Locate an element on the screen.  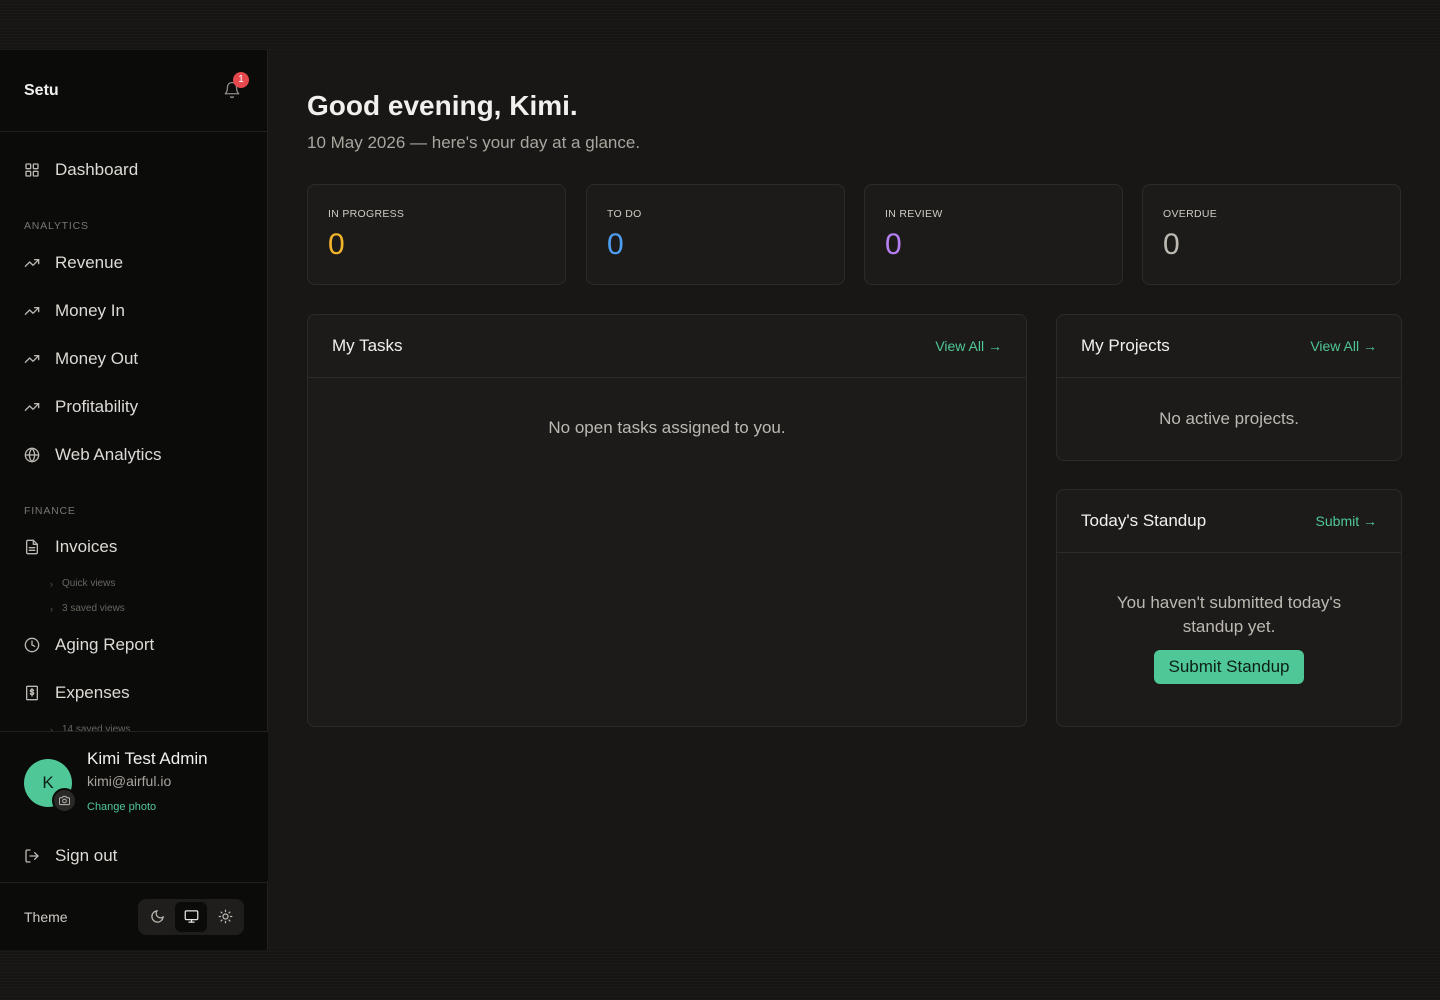
clock-icon is located at coordinates (32, 645).